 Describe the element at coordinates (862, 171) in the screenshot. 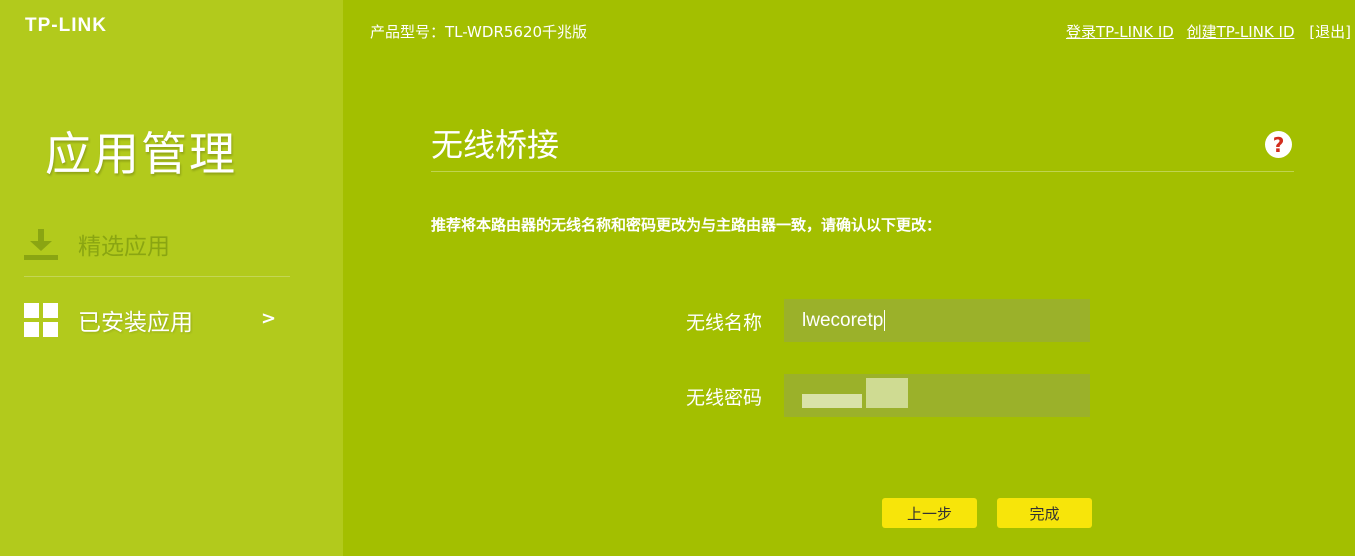

I see `title-divider` at that location.